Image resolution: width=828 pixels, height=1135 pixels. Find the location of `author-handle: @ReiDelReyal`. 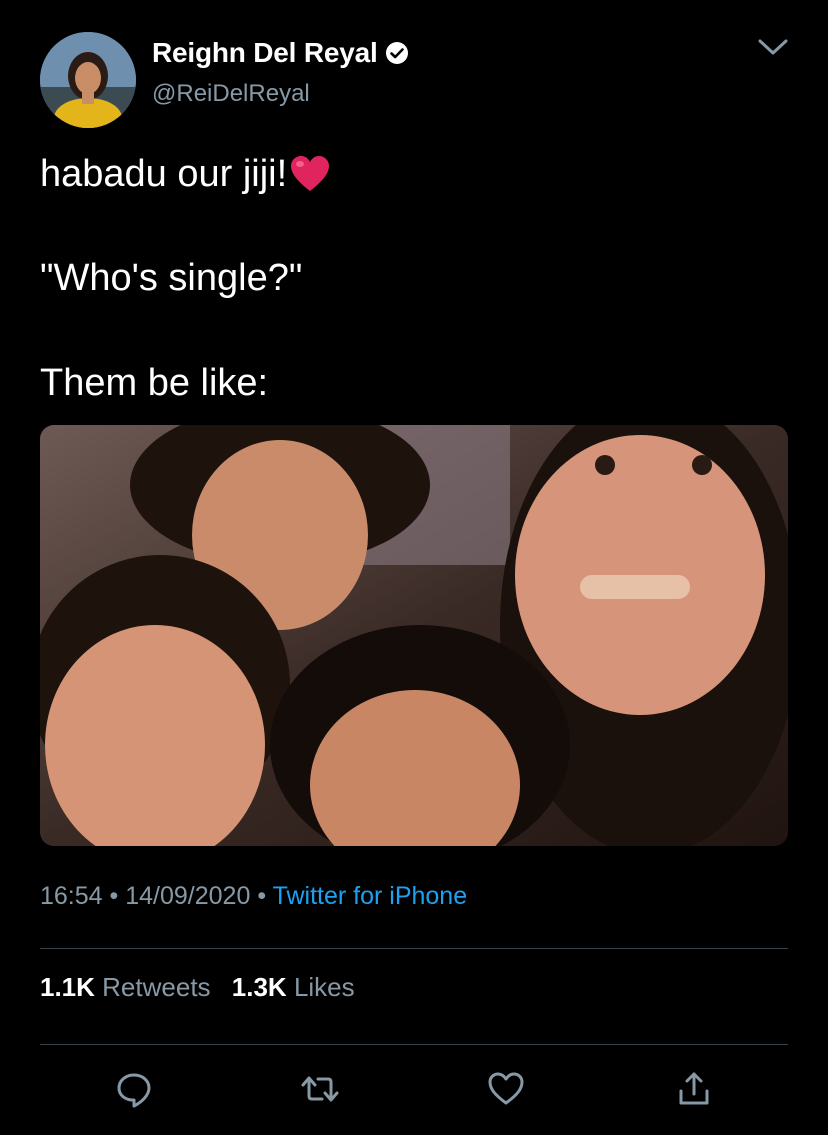

author-handle: @ReiDelReyal is located at coordinates (231, 94).